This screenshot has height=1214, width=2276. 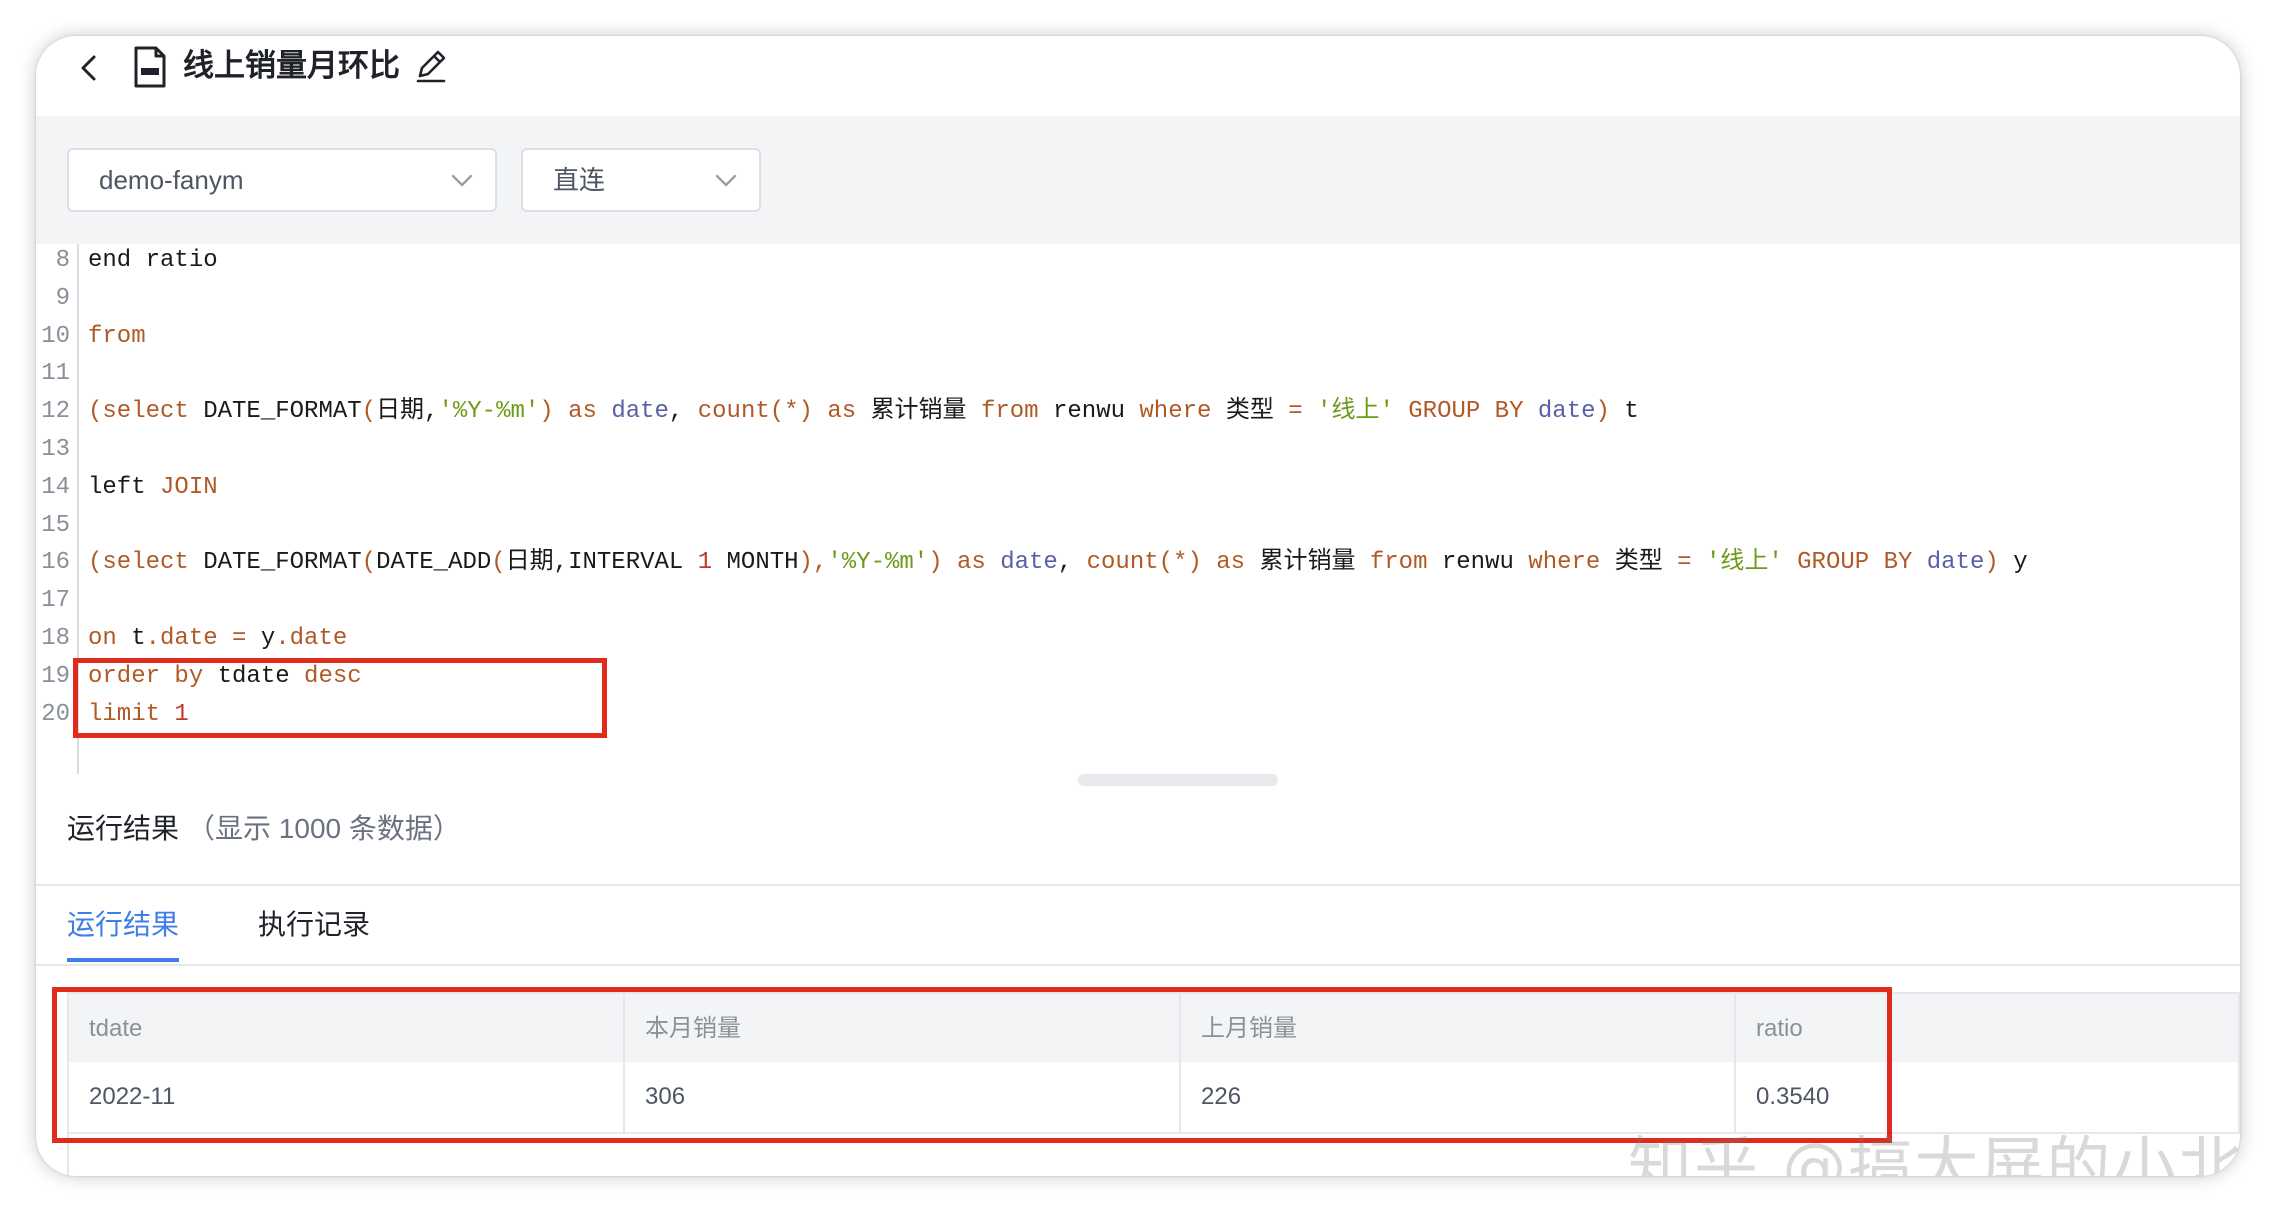 What do you see at coordinates (53, 488) in the screenshot?
I see `line-number: 14` at bounding box center [53, 488].